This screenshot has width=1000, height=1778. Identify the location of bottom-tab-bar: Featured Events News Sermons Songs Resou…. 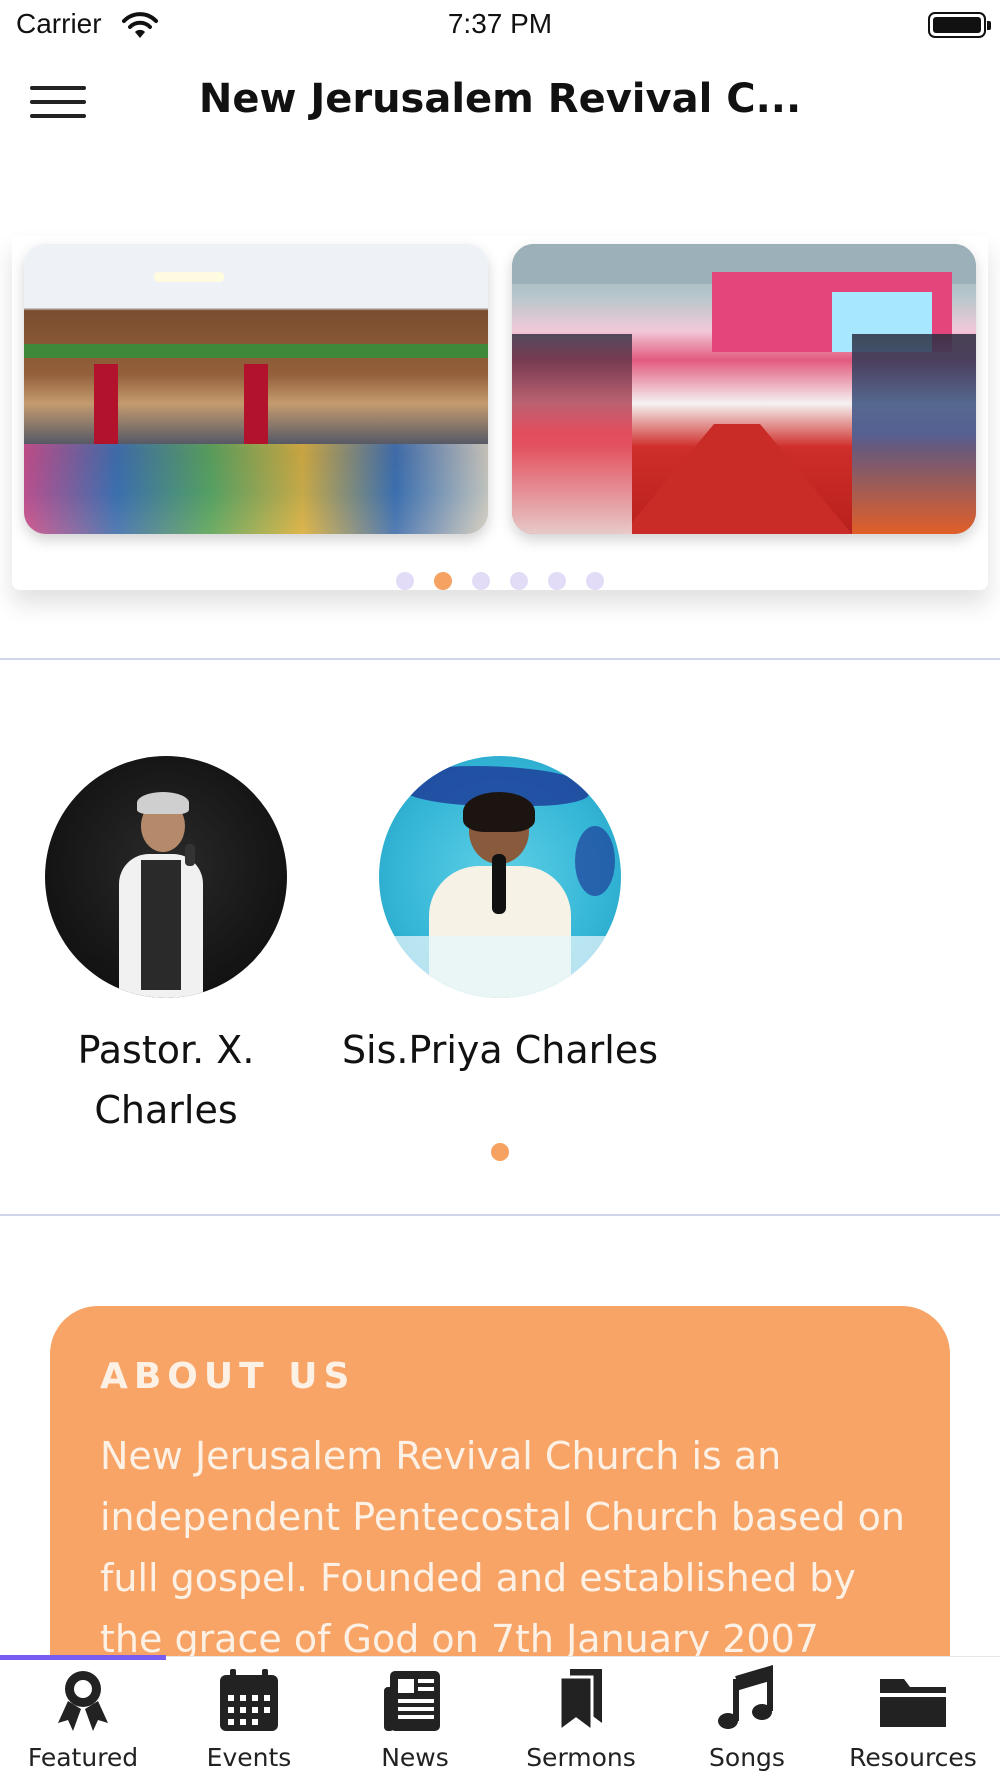
(500, 1716).